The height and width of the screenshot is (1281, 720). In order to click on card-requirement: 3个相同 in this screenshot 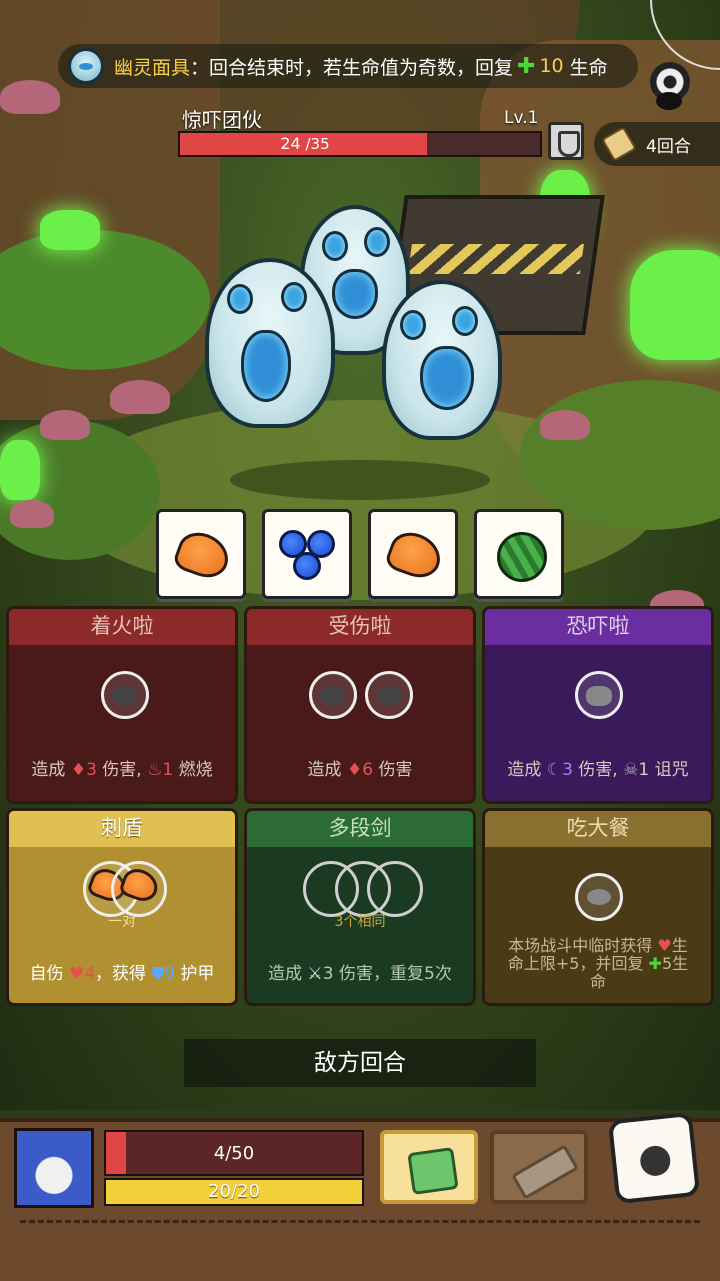, I will do `click(360, 922)`.